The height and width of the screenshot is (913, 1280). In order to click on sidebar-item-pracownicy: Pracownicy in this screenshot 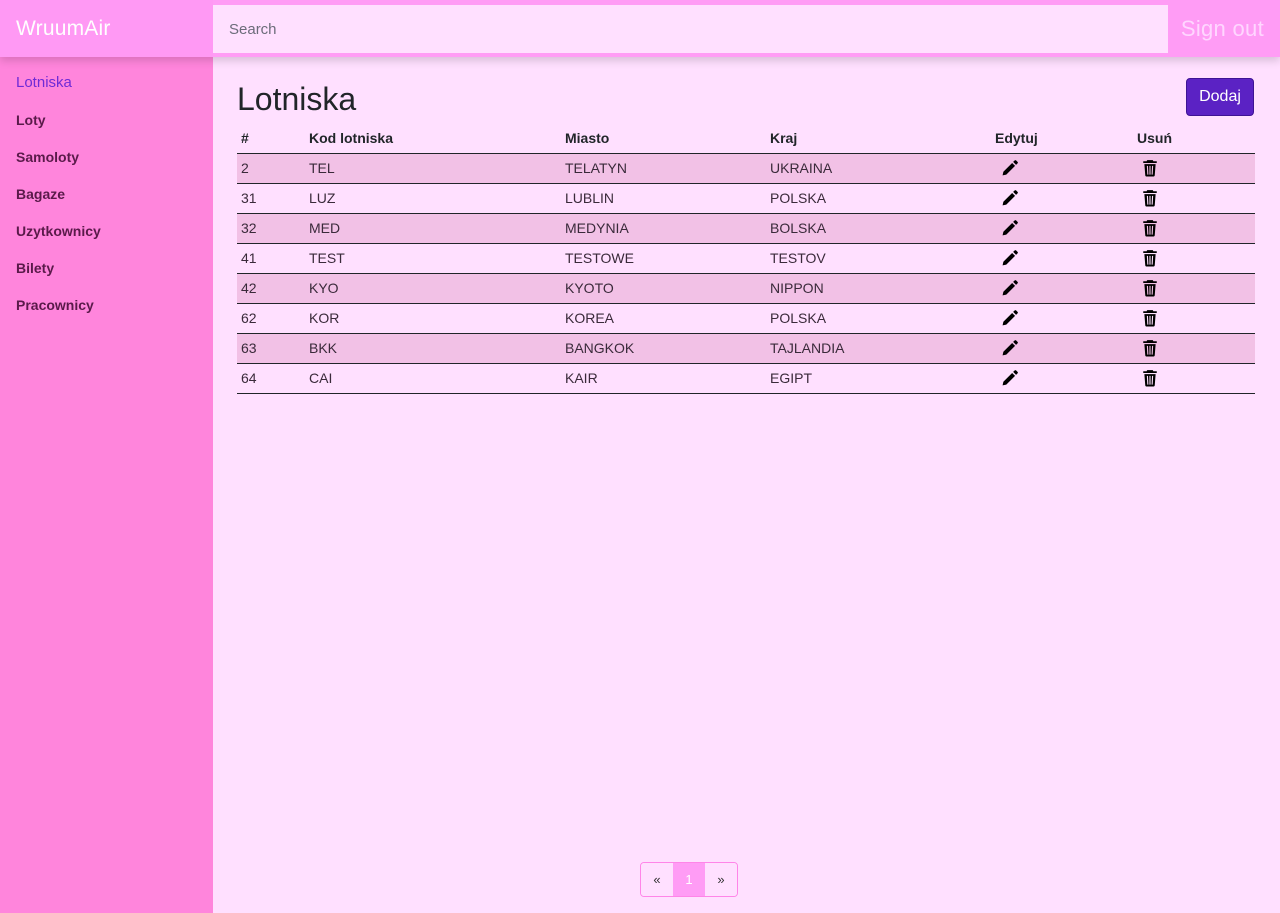, I will do `click(106, 313)`.